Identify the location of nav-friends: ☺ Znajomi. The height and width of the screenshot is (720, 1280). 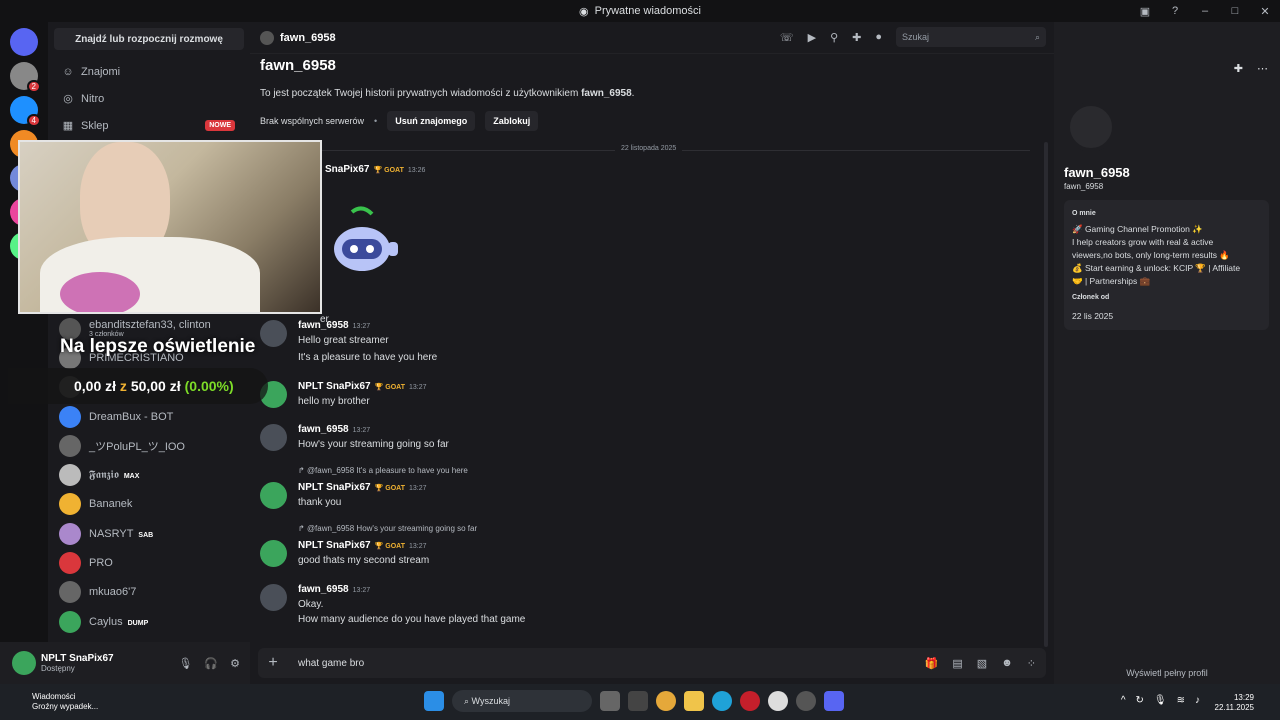
(149, 71).